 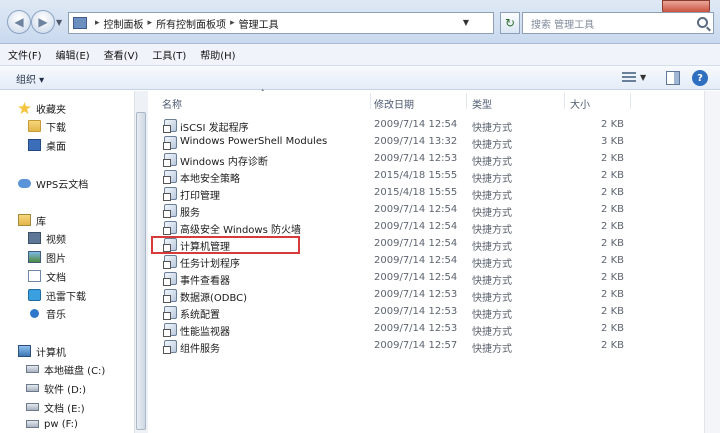 I want to click on services-icon, so click(x=170, y=211).